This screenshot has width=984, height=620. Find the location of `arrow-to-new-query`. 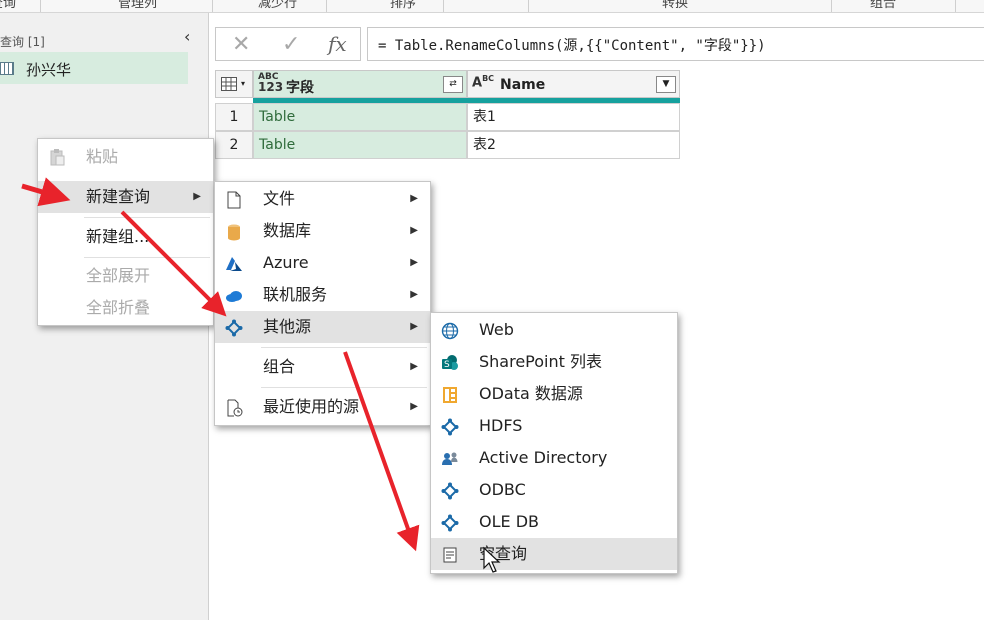

arrow-to-new-query is located at coordinates (46, 192).